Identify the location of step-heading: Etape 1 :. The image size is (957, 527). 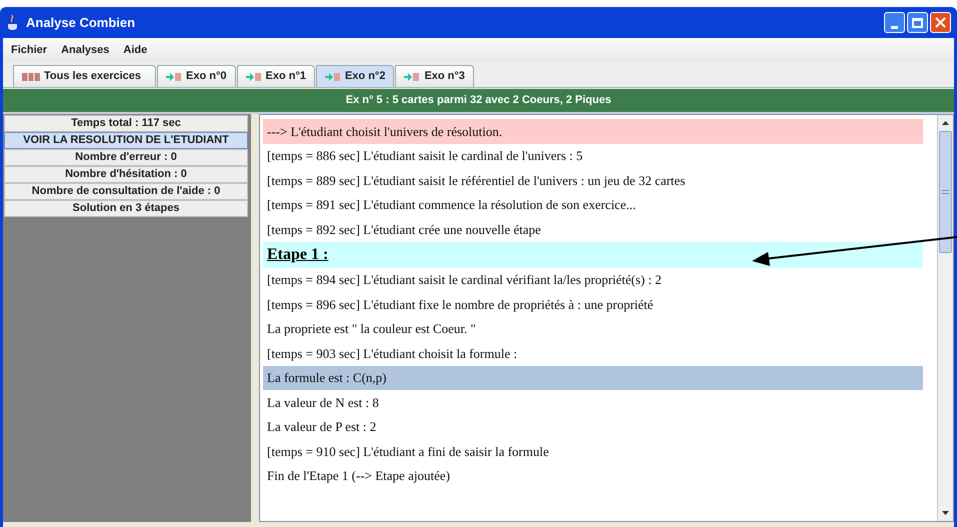
(593, 255).